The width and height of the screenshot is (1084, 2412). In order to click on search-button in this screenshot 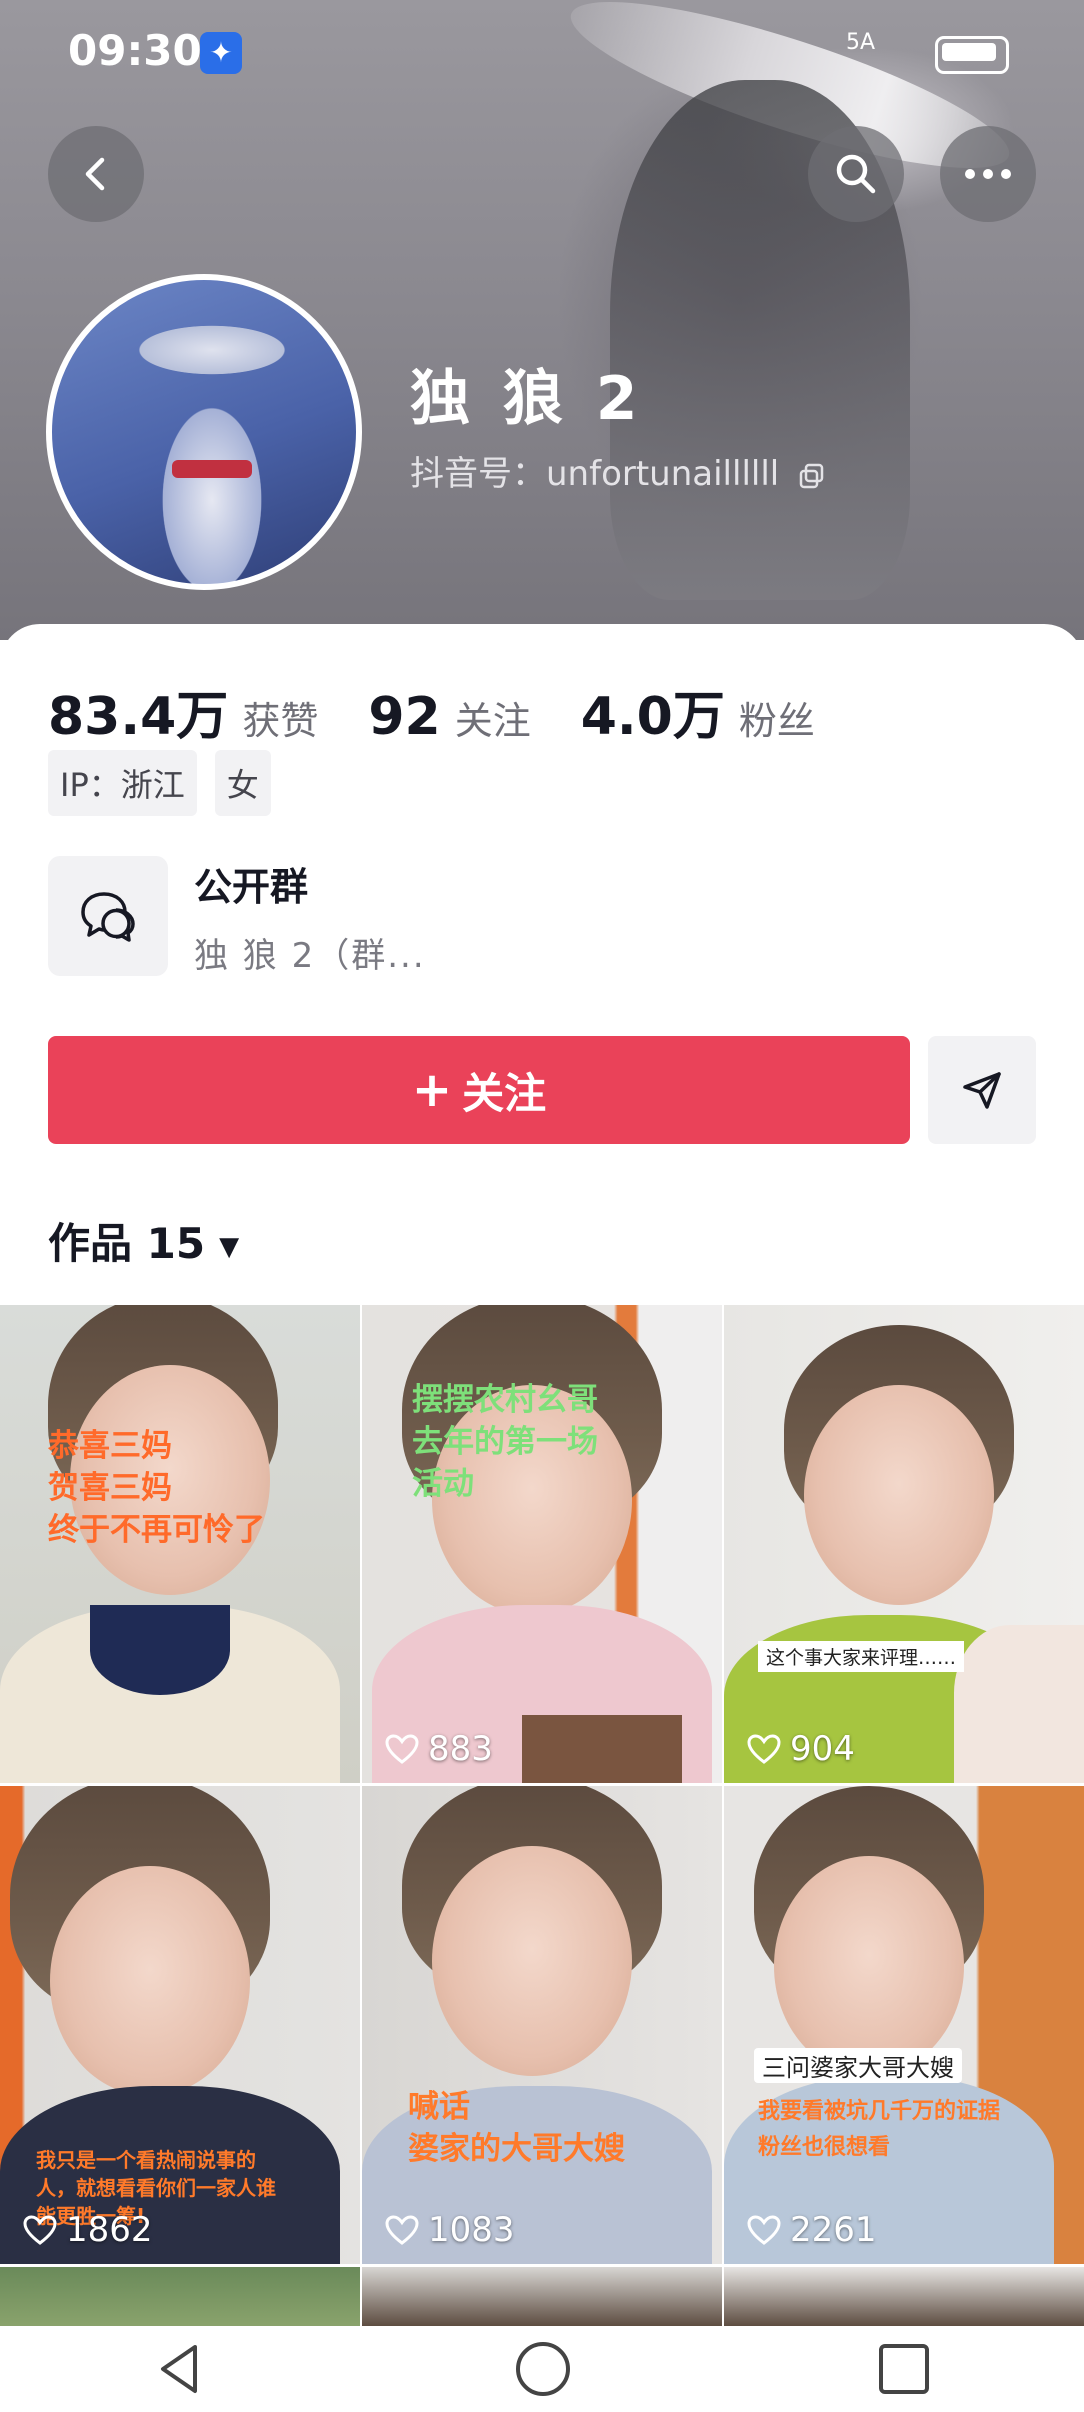, I will do `click(856, 174)`.